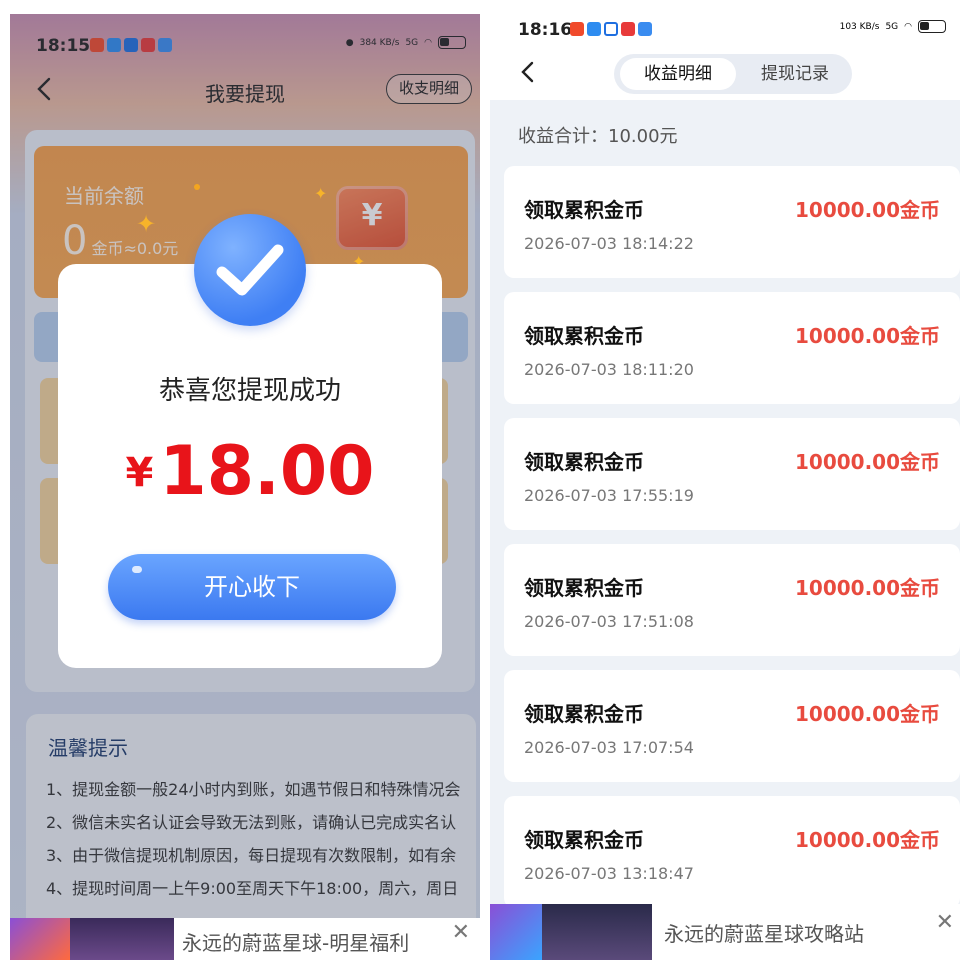  What do you see at coordinates (609, 747) in the screenshot?
I see `record-time: 2026-07-03 17:07:54` at bounding box center [609, 747].